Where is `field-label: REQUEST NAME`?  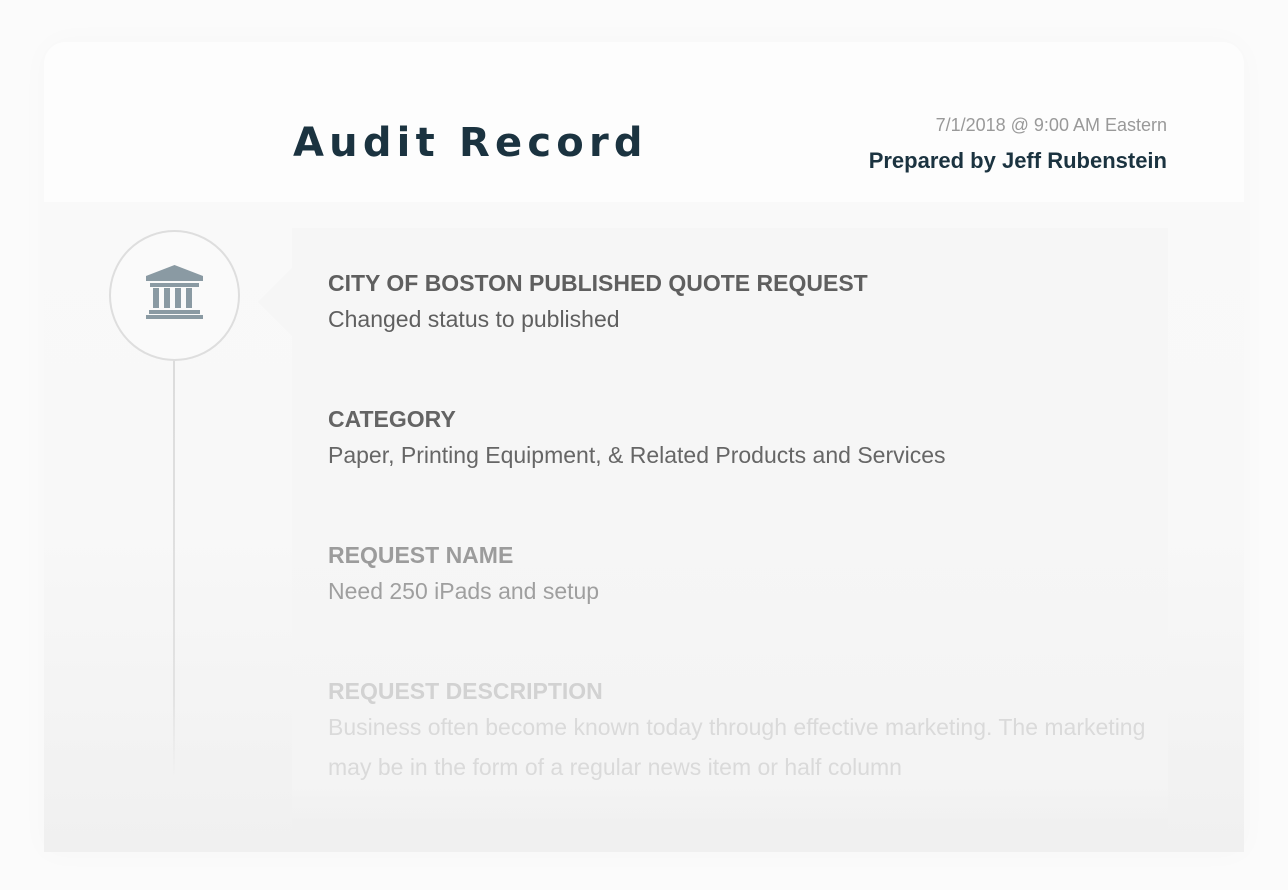
field-label: REQUEST NAME is located at coordinates (421, 555).